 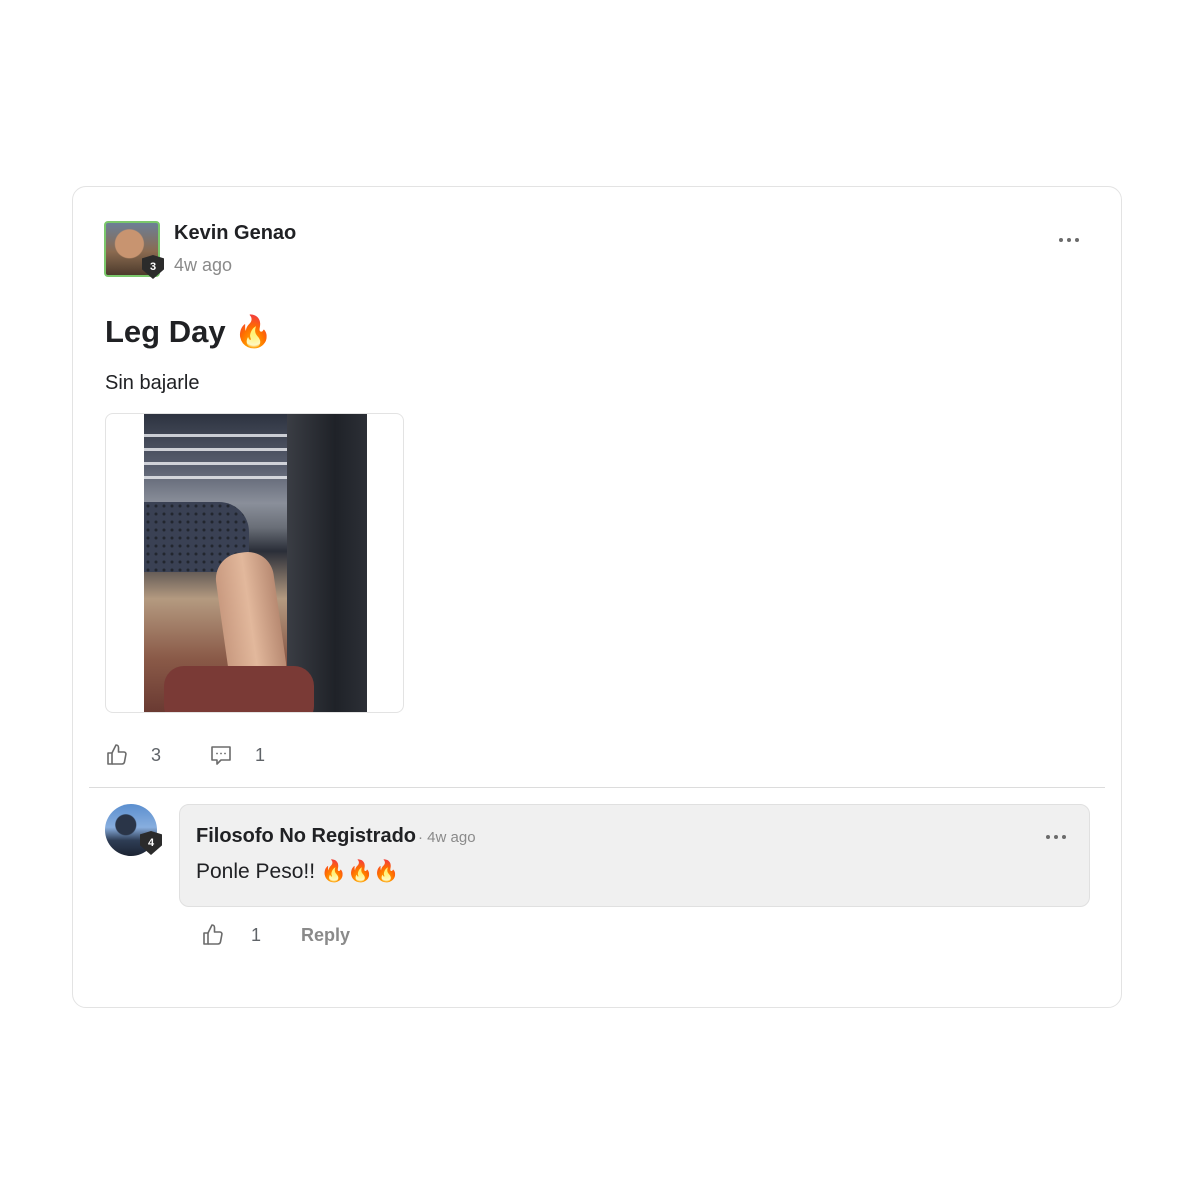 What do you see at coordinates (134, 250) in the screenshot?
I see `author-avatar: 3` at bounding box center [134, 250].